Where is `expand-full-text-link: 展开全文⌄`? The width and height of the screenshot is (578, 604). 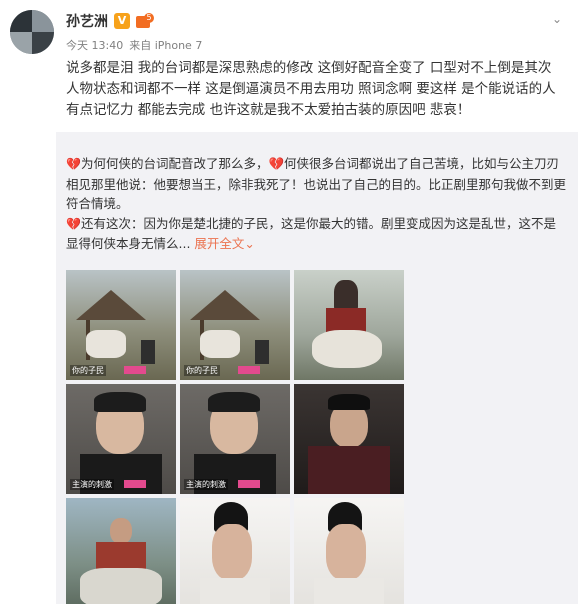
expand-full-text-link: 展开全文⌄ is located at coordinates (224, 243).